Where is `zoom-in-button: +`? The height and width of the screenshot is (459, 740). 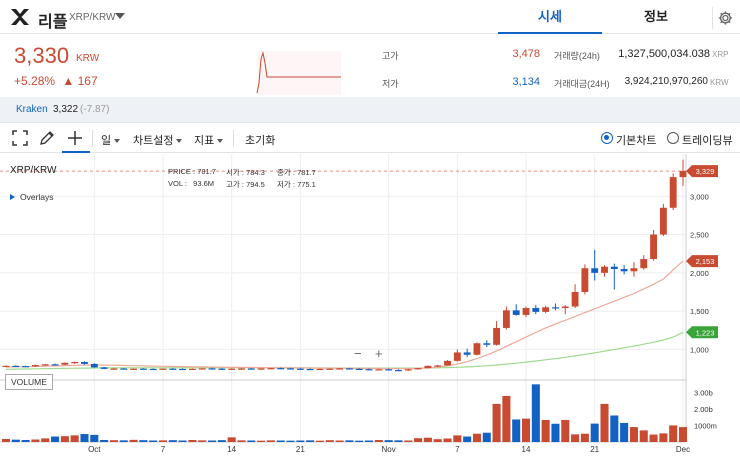
zoom-in-button: + is located at coordinates (379, 353).